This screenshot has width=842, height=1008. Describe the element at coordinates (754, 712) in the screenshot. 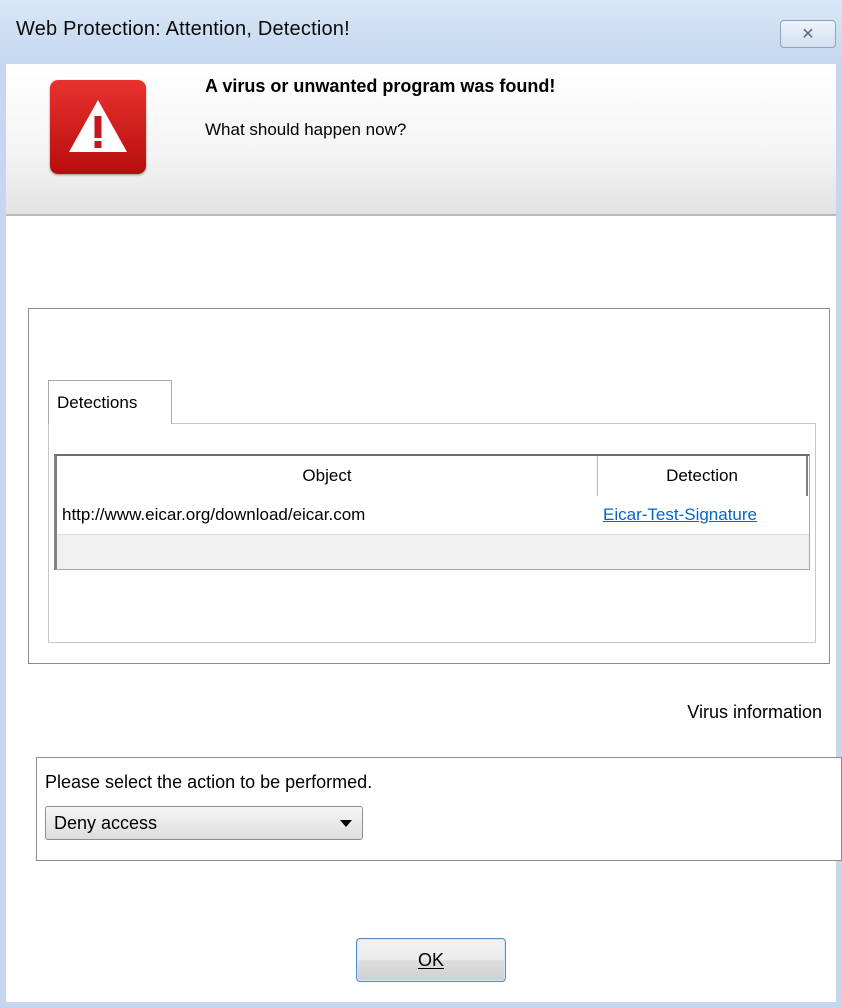

I see `virus-information-link: Virus information` at that location.